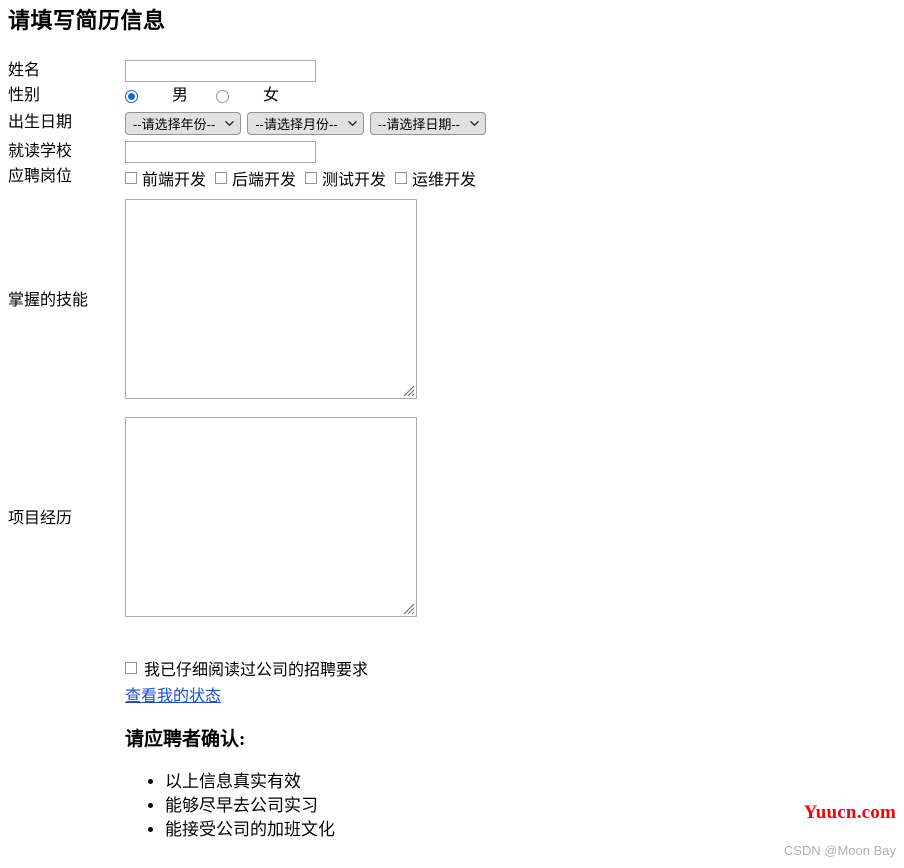 The image size is (904, 868). What do you see at coordinates (839, 850) in the screenshot?
I see `csdn-watermark: CSDN @Moon Bay` at bounding box center [839, 850].